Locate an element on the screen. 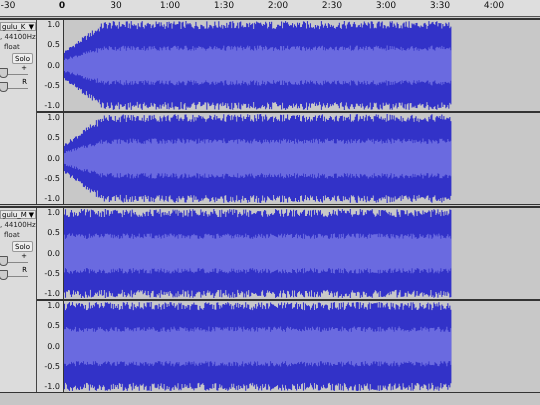 The image size is (540, 405). time-label: 3:30 is located at coordinates (440, 6).